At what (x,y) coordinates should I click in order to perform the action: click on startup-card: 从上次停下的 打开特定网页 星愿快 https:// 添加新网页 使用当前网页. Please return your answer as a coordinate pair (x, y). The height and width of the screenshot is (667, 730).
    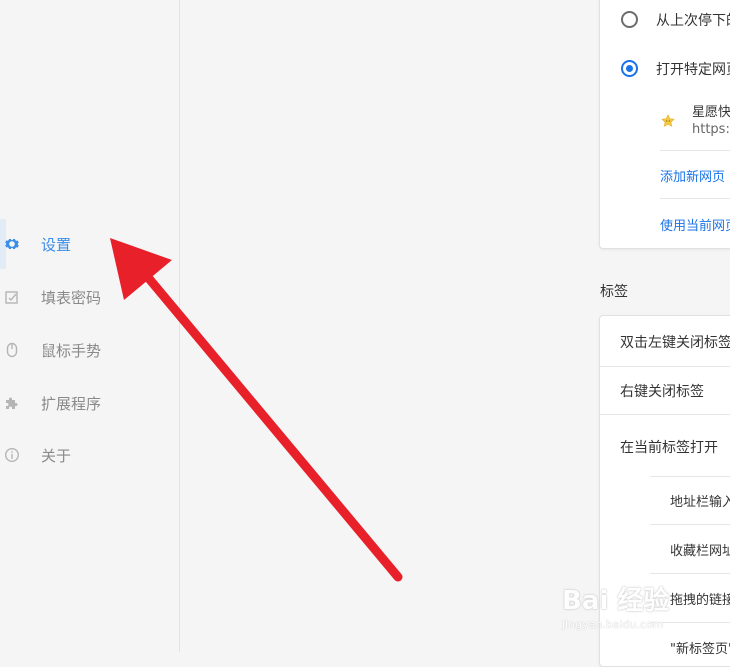
    Looking at the image, I should click on (664, 124).